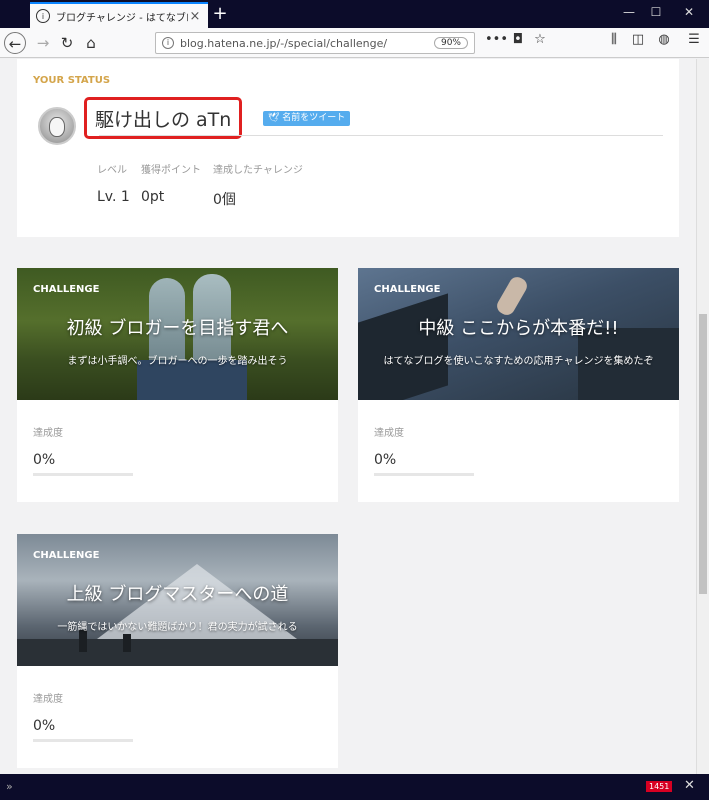  I want to click on stat-header-challenges: 達成したチャレンジ, so click(258, 170).